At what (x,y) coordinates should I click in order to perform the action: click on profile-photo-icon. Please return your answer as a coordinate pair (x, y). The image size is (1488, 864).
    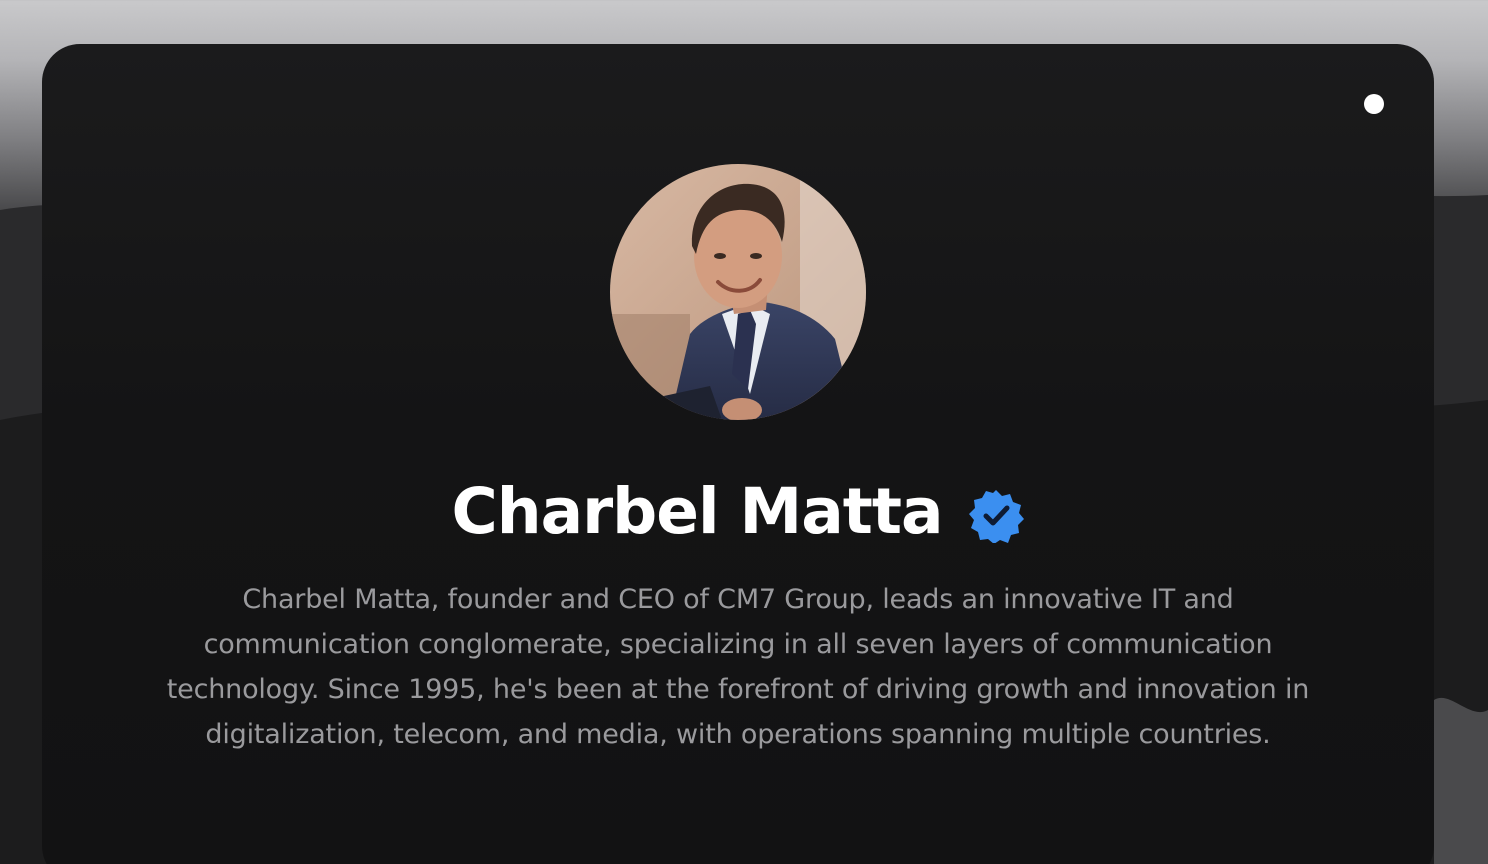
    Looking at the image, I should click on (738, 292).